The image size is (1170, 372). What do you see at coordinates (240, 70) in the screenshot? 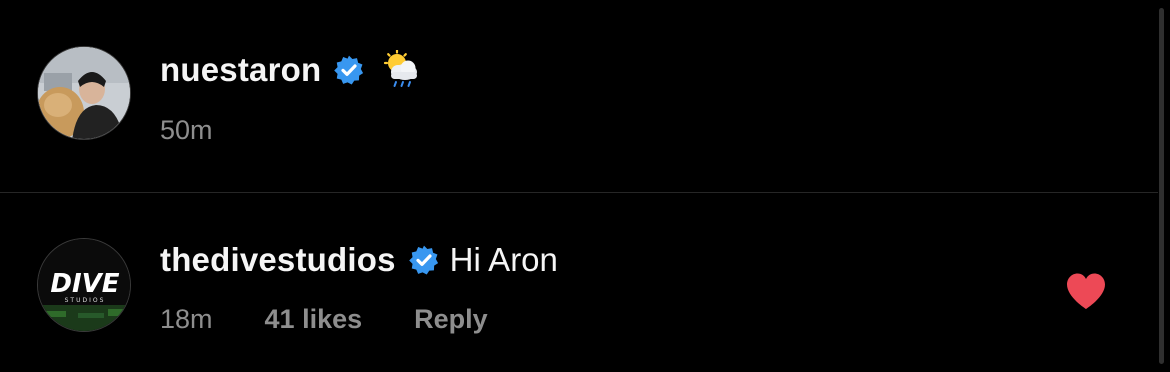
I see `username: nuestaron` at bounding box center [240, 70].